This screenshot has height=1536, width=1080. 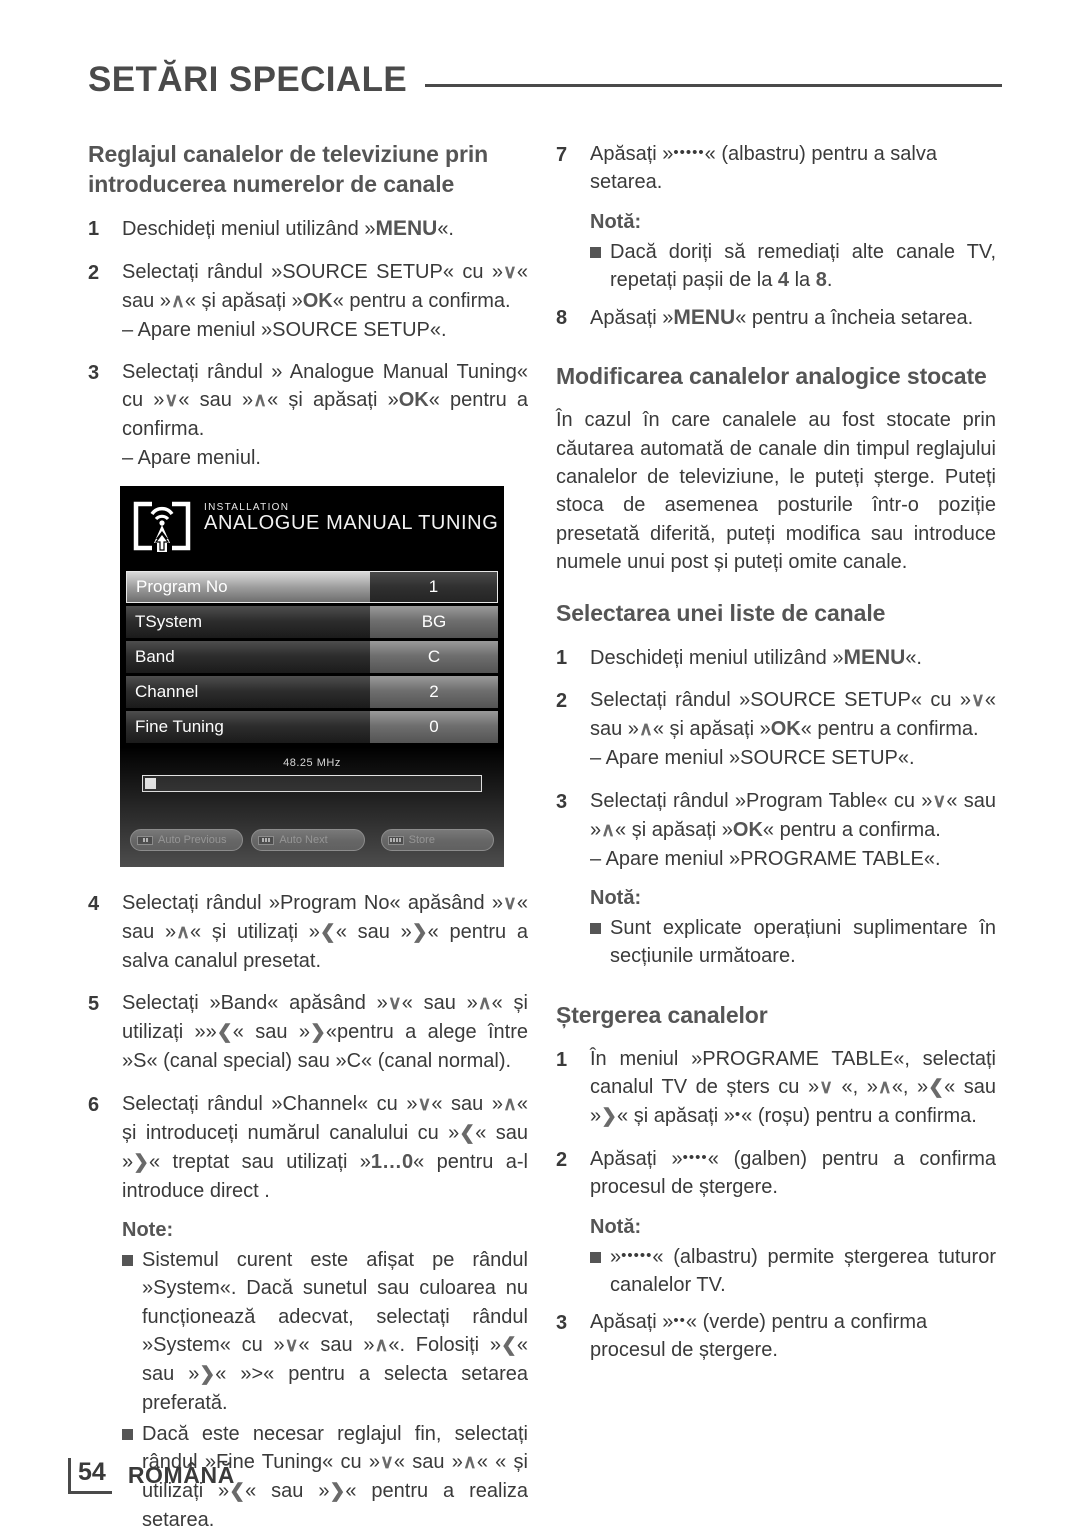 What do you see at coordinates (303, 840) in the screenshot?
I see `tv-button-label: Auto Next` at bounding box center [303, 840].